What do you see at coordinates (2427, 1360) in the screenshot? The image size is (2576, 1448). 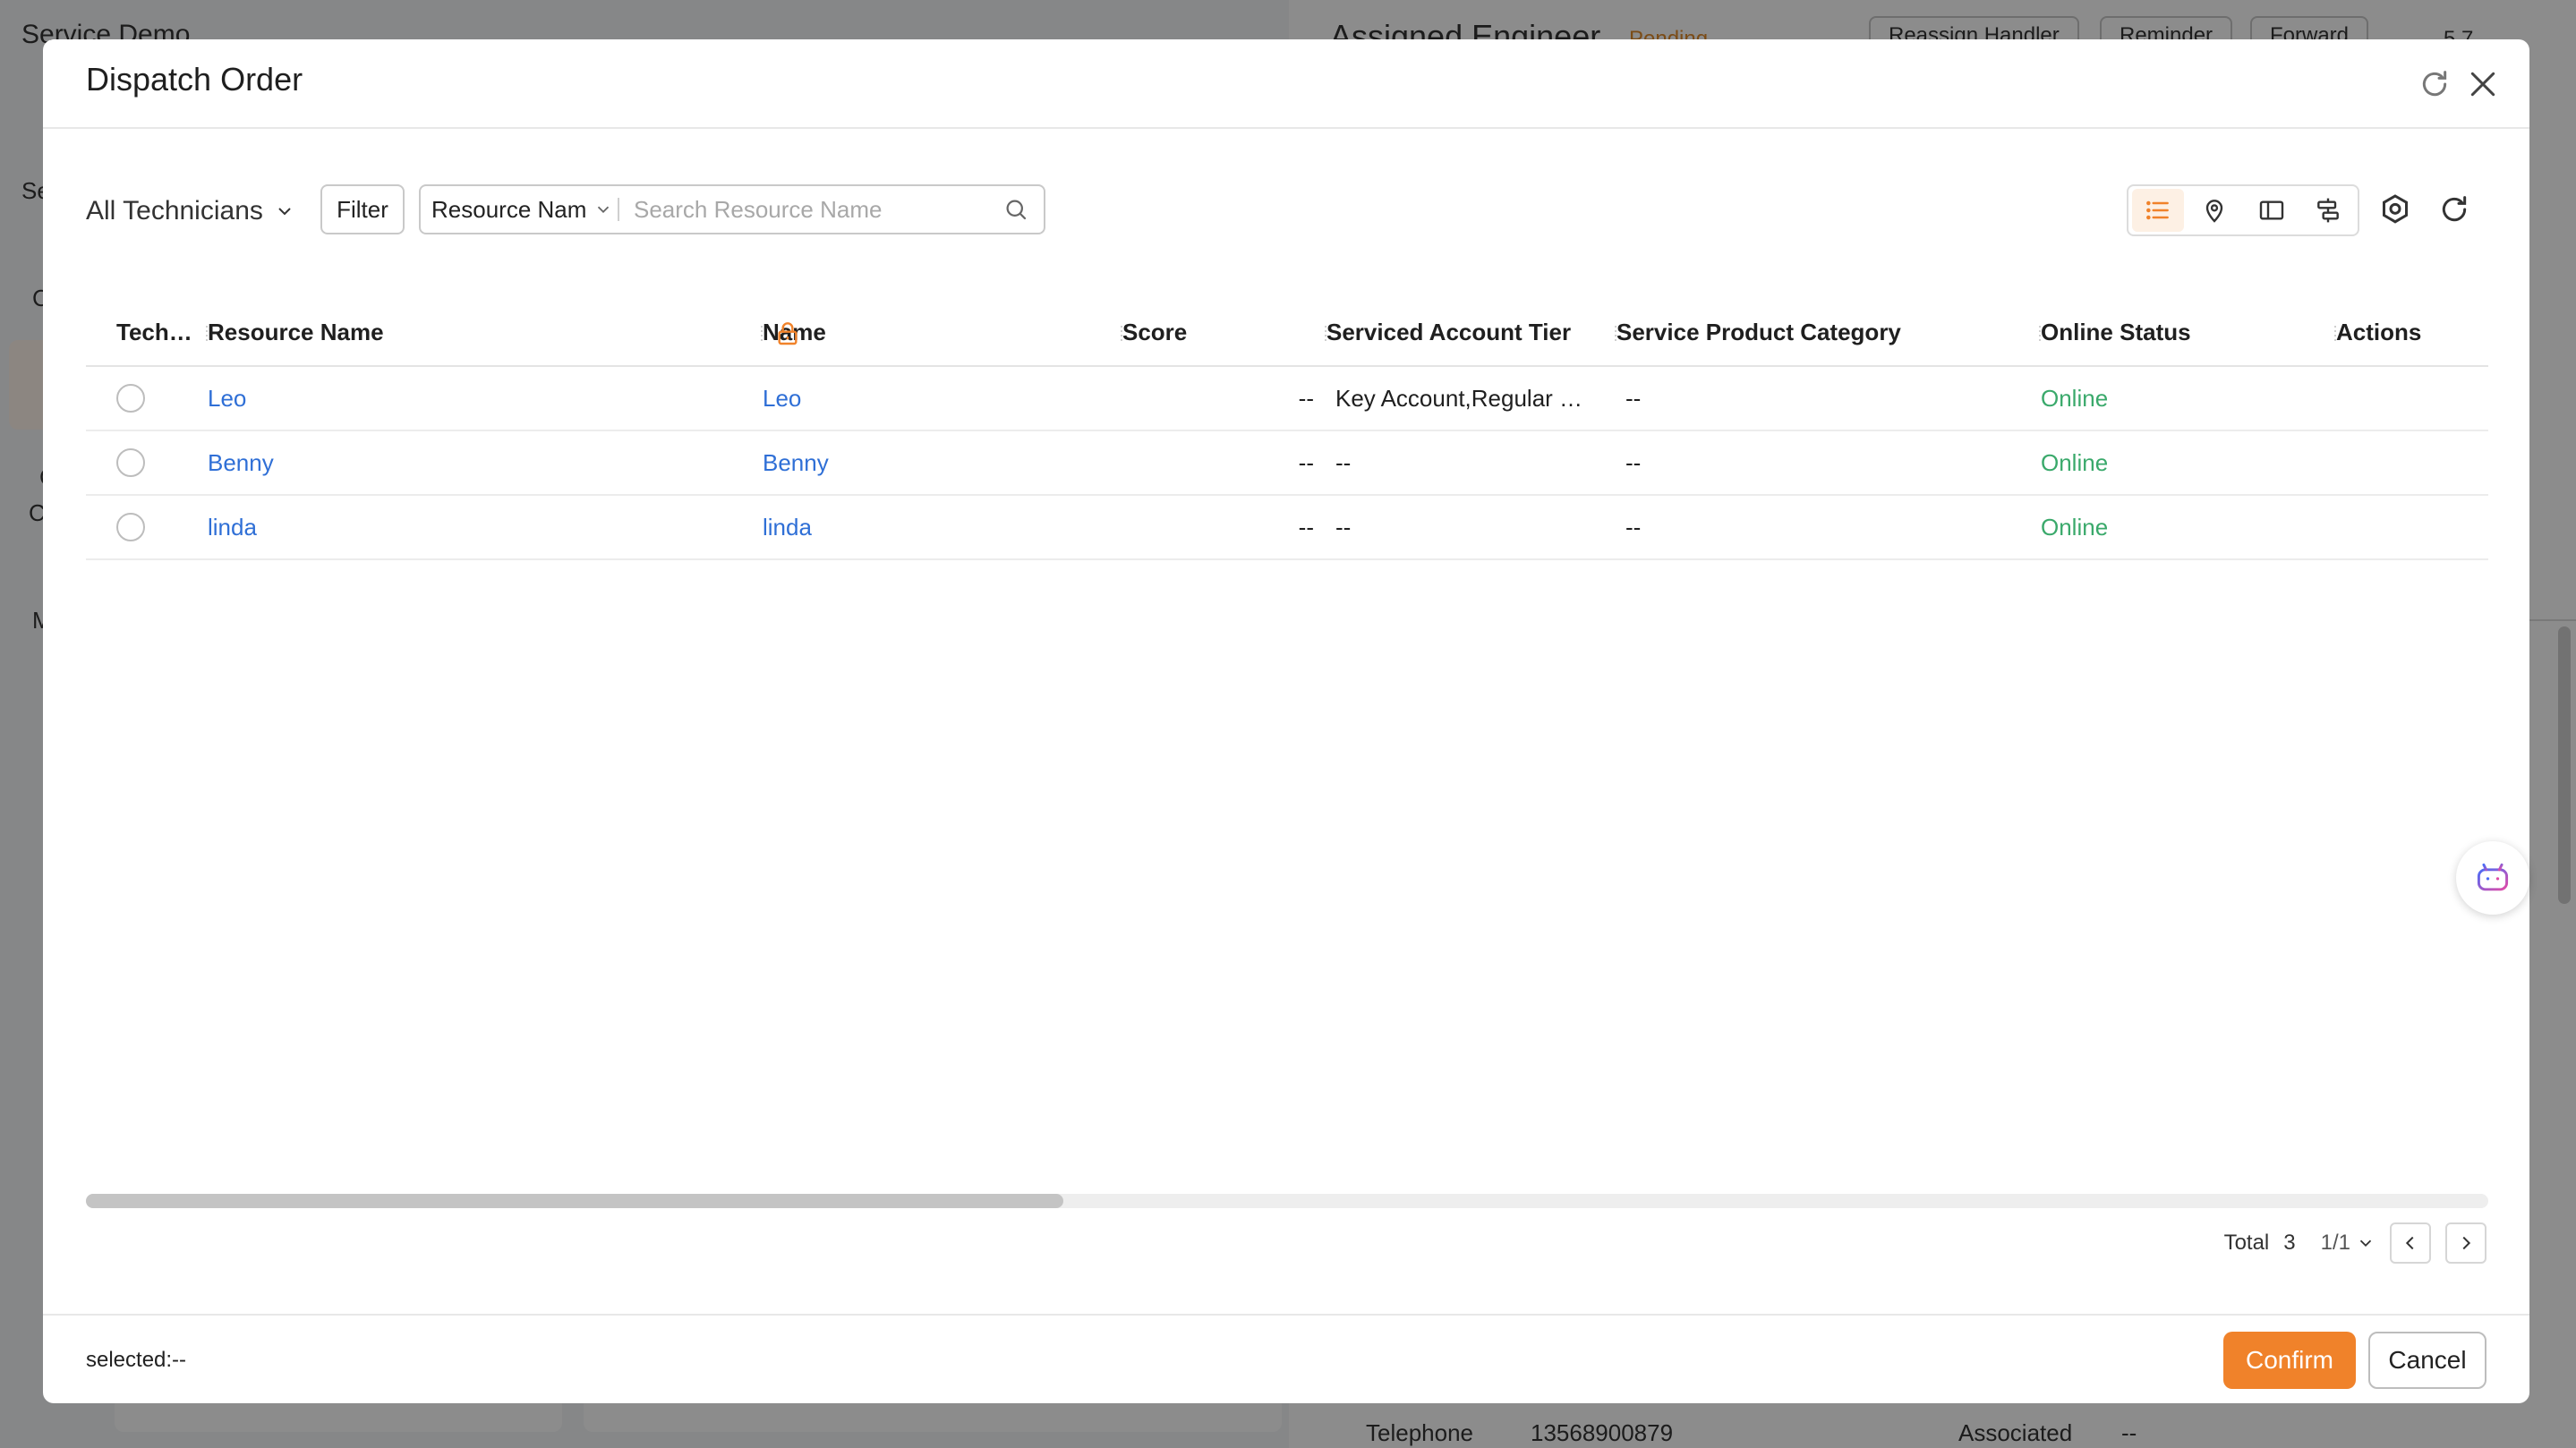 I see `cancel-button: Cancel` at bounding box center [2427, 1360].